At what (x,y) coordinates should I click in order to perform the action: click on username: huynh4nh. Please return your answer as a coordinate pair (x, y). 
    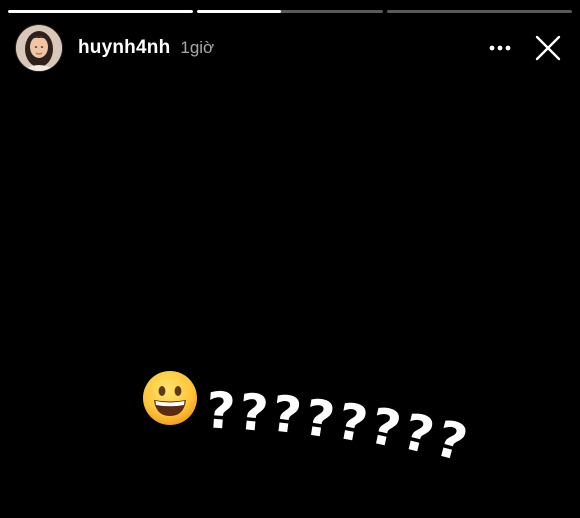
    Looking at the image, I should click on (124, 48).